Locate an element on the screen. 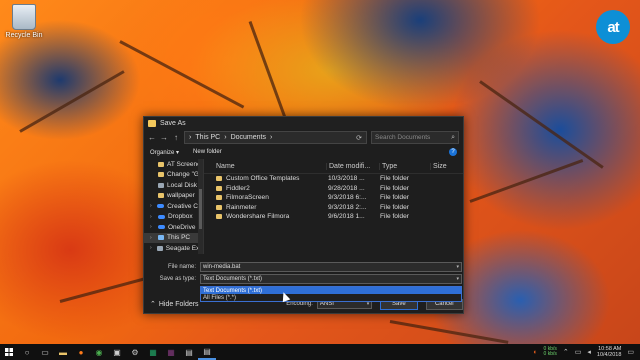 This screenshot has width=640, height=360. nav-item-label: Local Disk ( is located at coordinates (184, 185).